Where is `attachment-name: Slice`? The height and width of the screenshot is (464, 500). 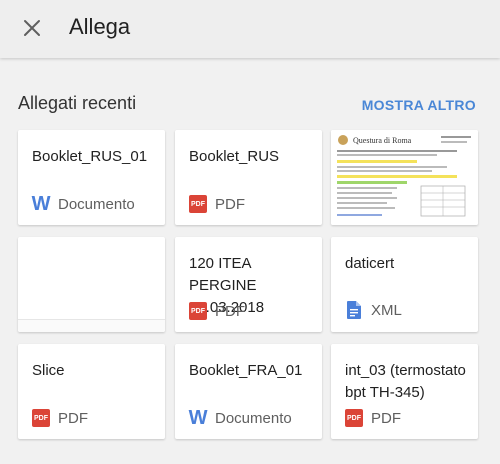
attachment-name: Slice is located at coordinates (48, 370).